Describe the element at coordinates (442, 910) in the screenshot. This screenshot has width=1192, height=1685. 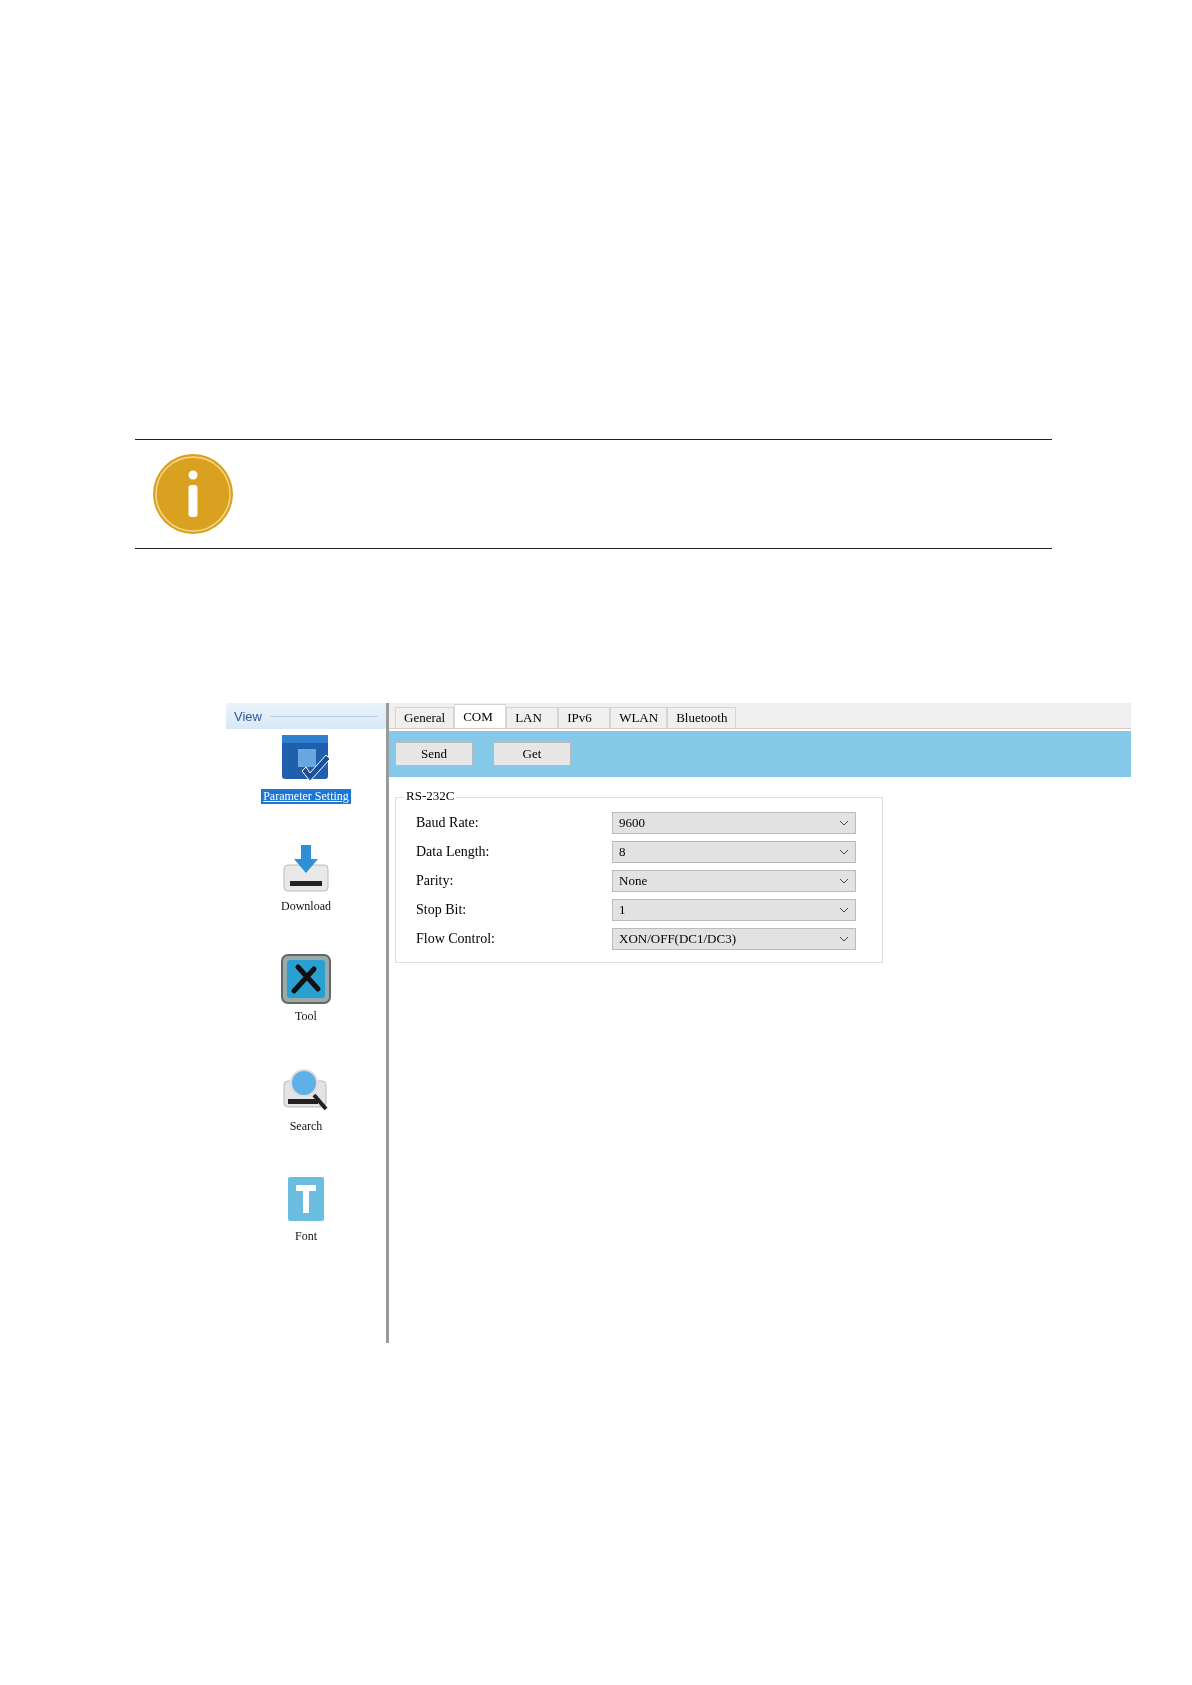
I see `field-label: Stop Bit:` at that location.